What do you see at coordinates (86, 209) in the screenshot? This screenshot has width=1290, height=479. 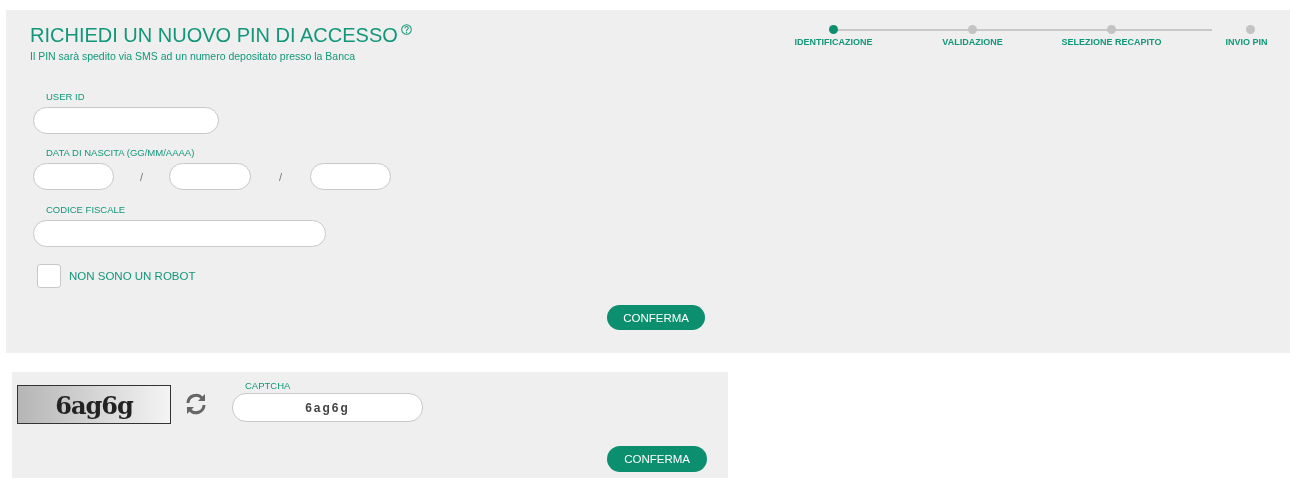 I see `field-label: CODICE FISCALE` at bounding box center [86, 209].